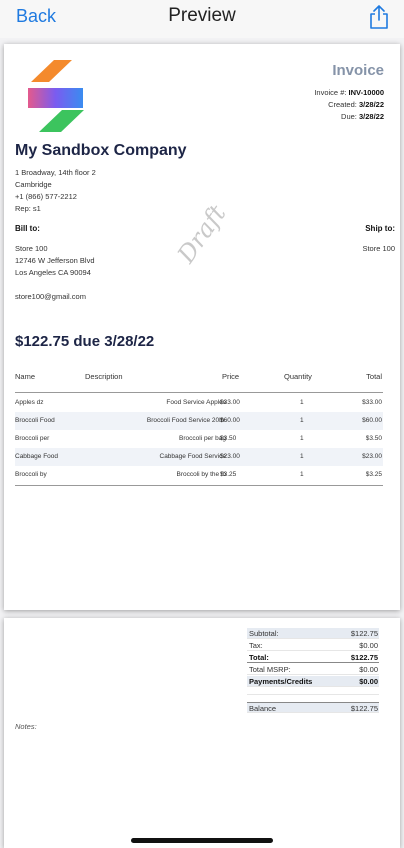 The width and height of the screenshot is (404, 848). Describe the element at coordinates (199, 485) in the screenshot. I see `table-bottom-divider` at that location.